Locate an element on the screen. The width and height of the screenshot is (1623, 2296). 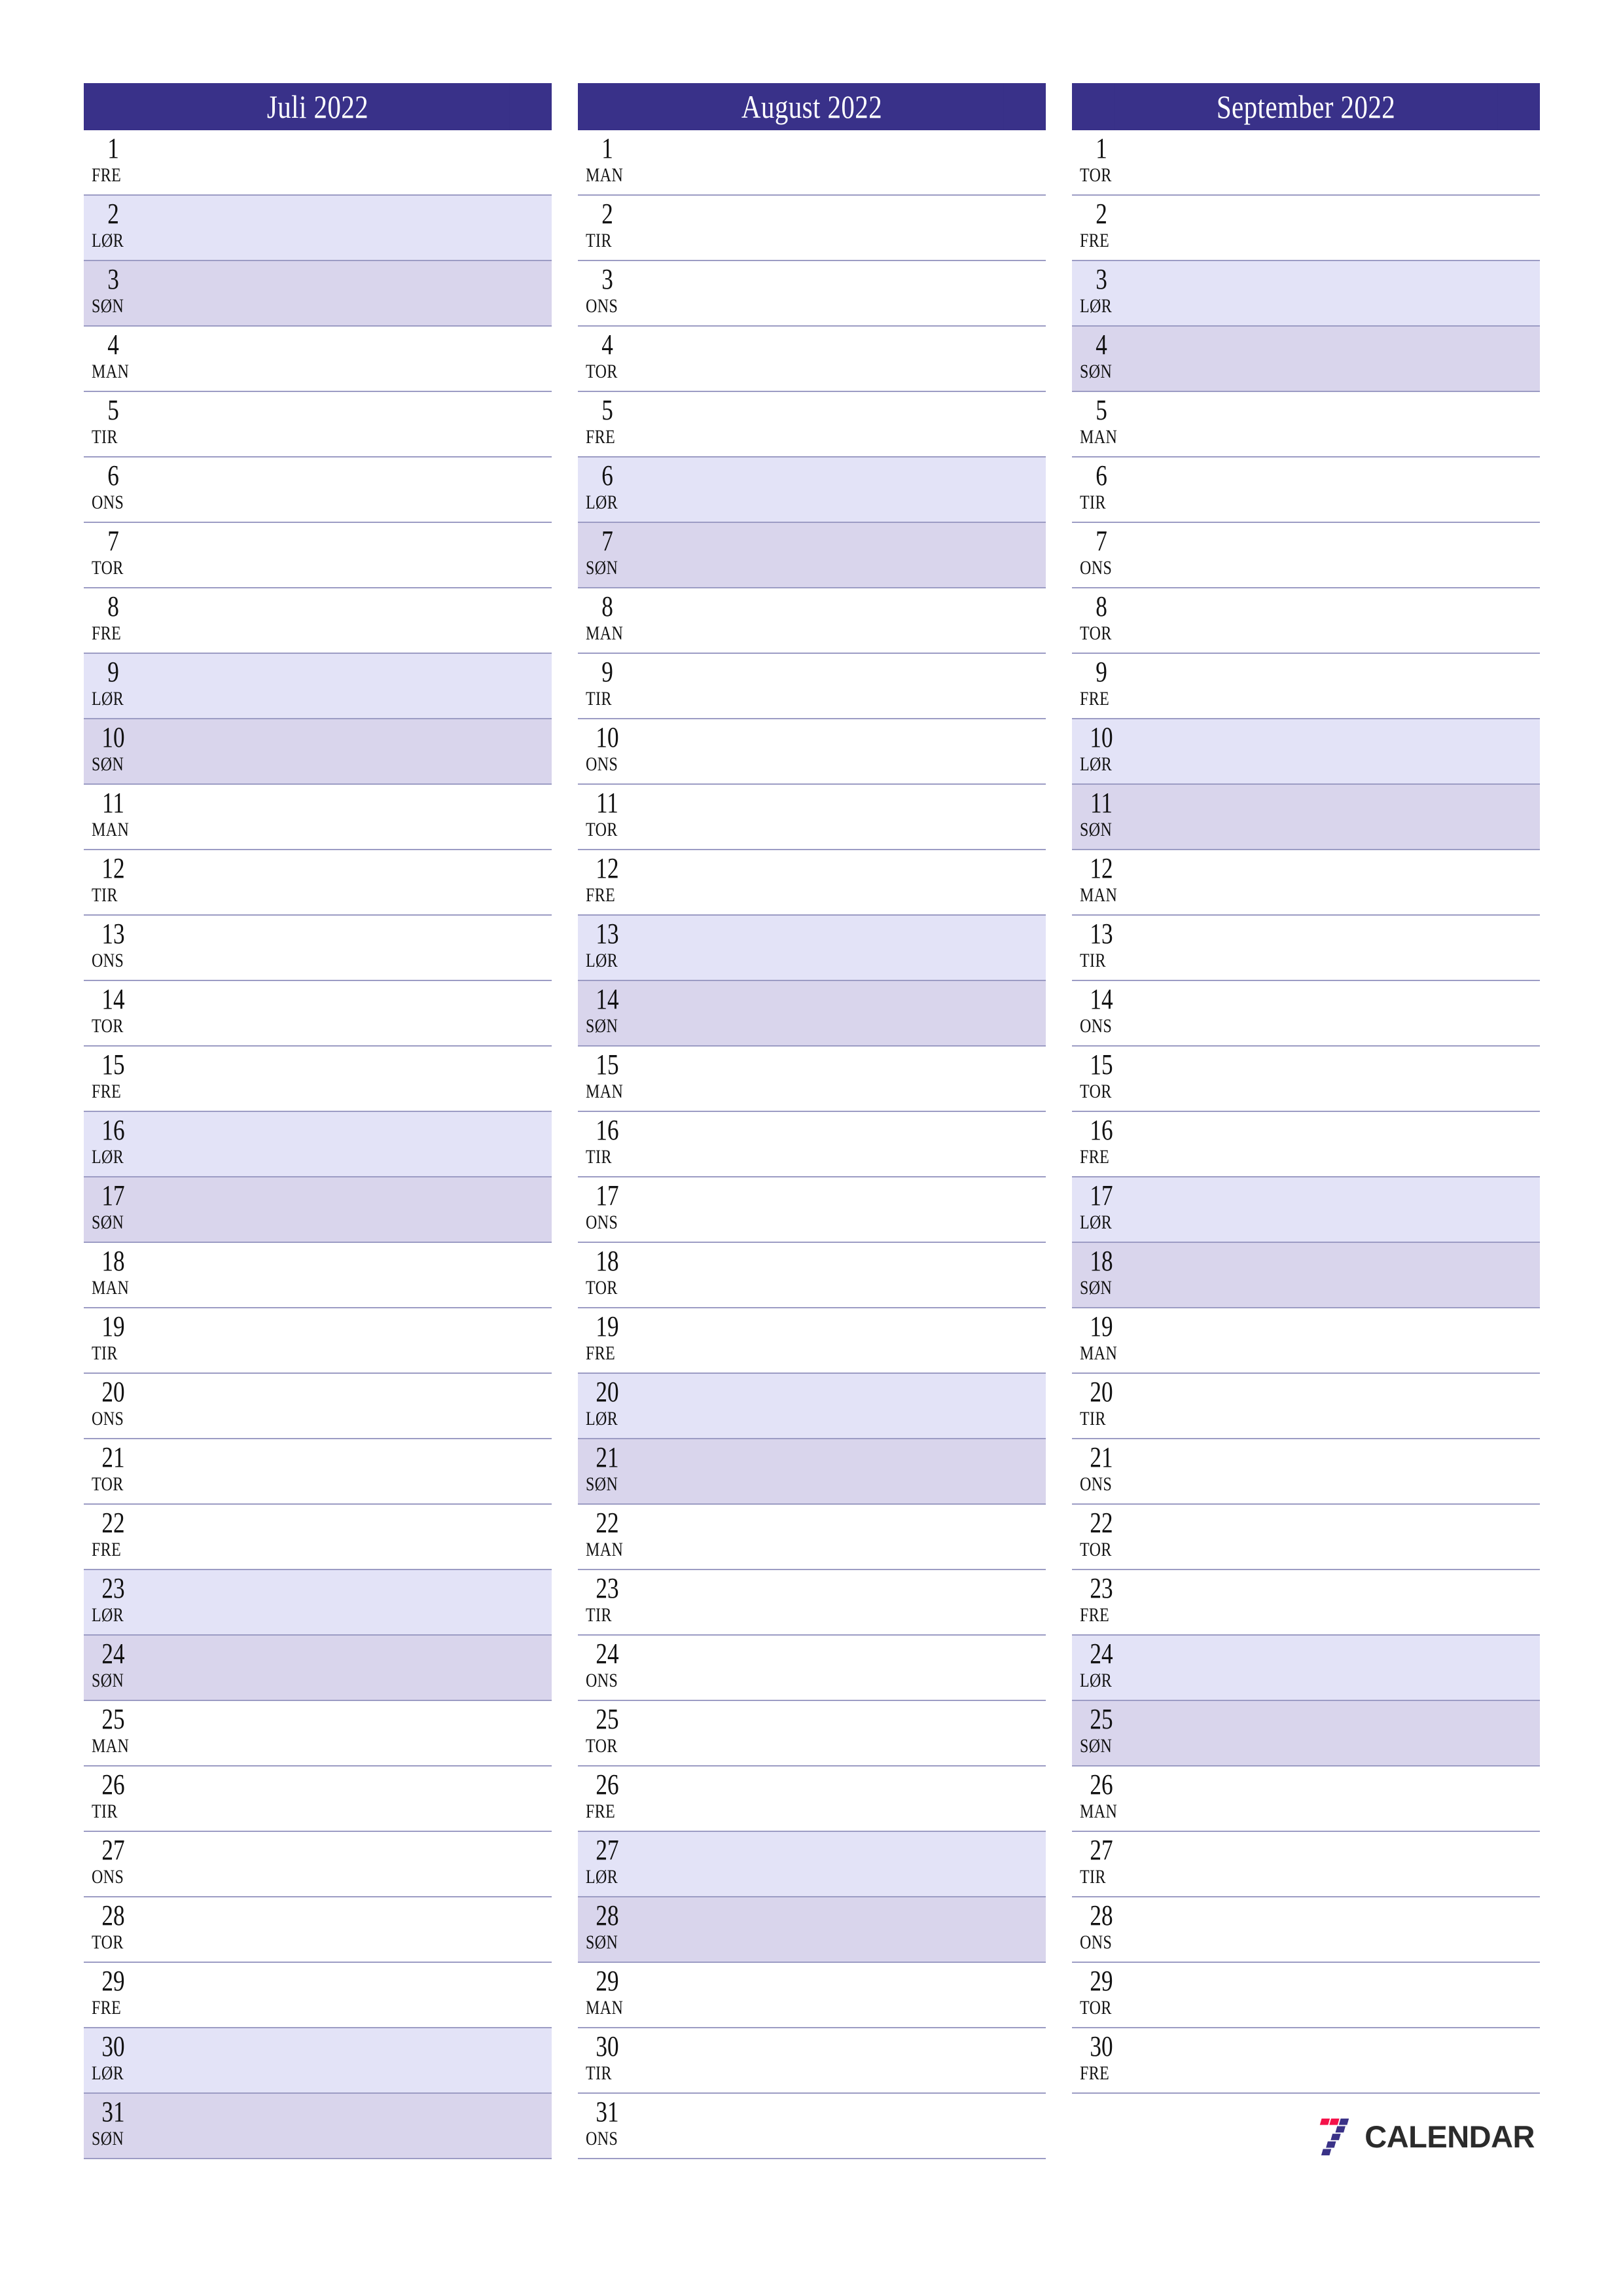
day-row: 11 TOR is located at coordinates (812, 817).